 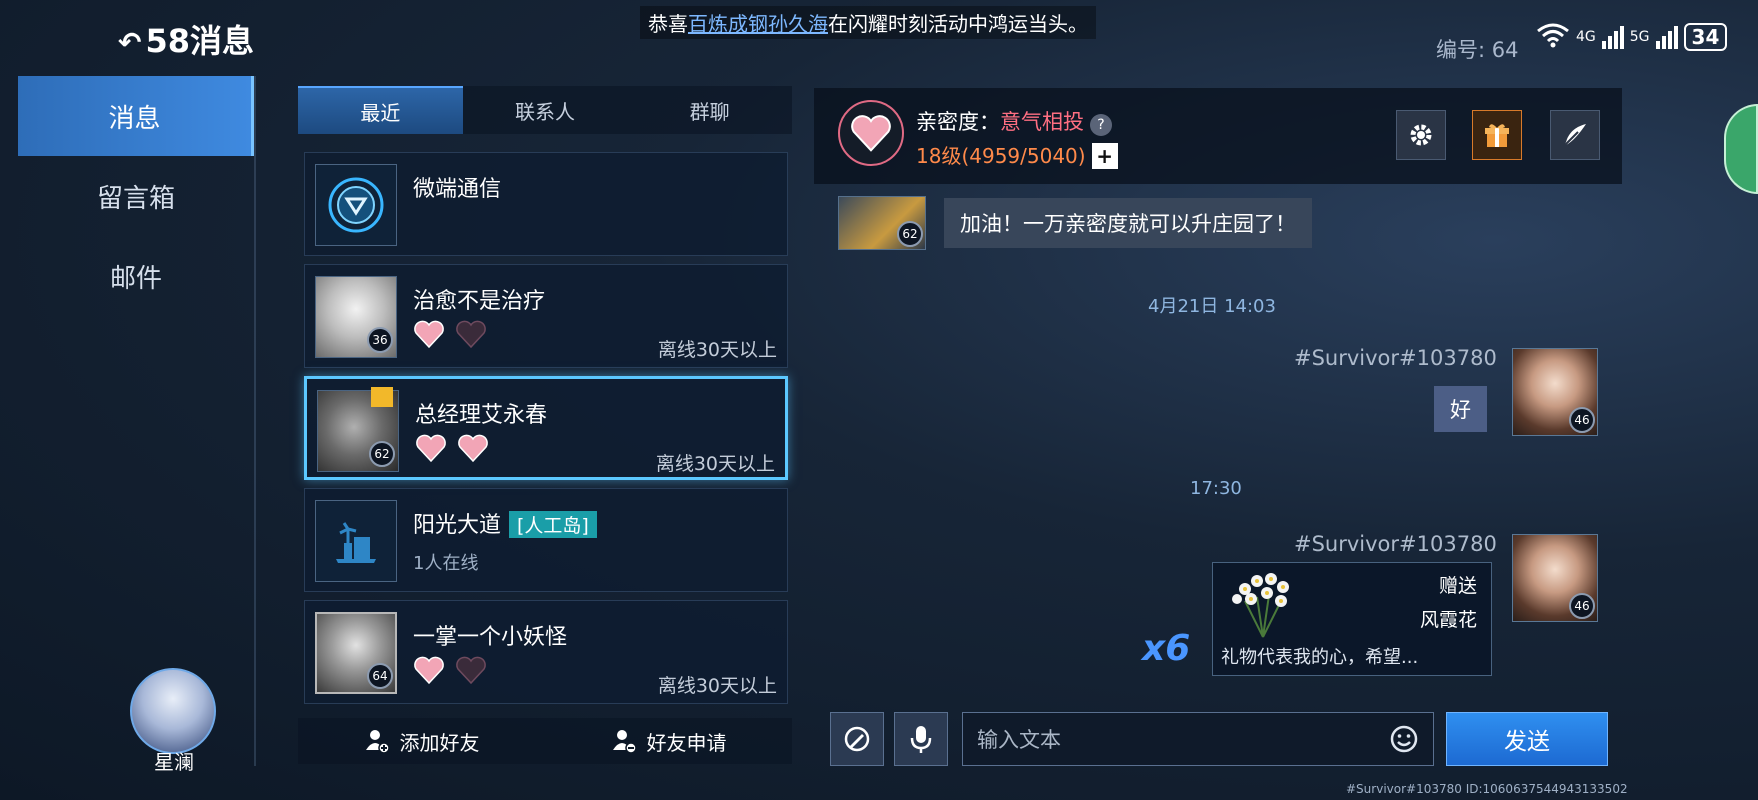 I want to click on gift-button, so click(x=1497, y=135).